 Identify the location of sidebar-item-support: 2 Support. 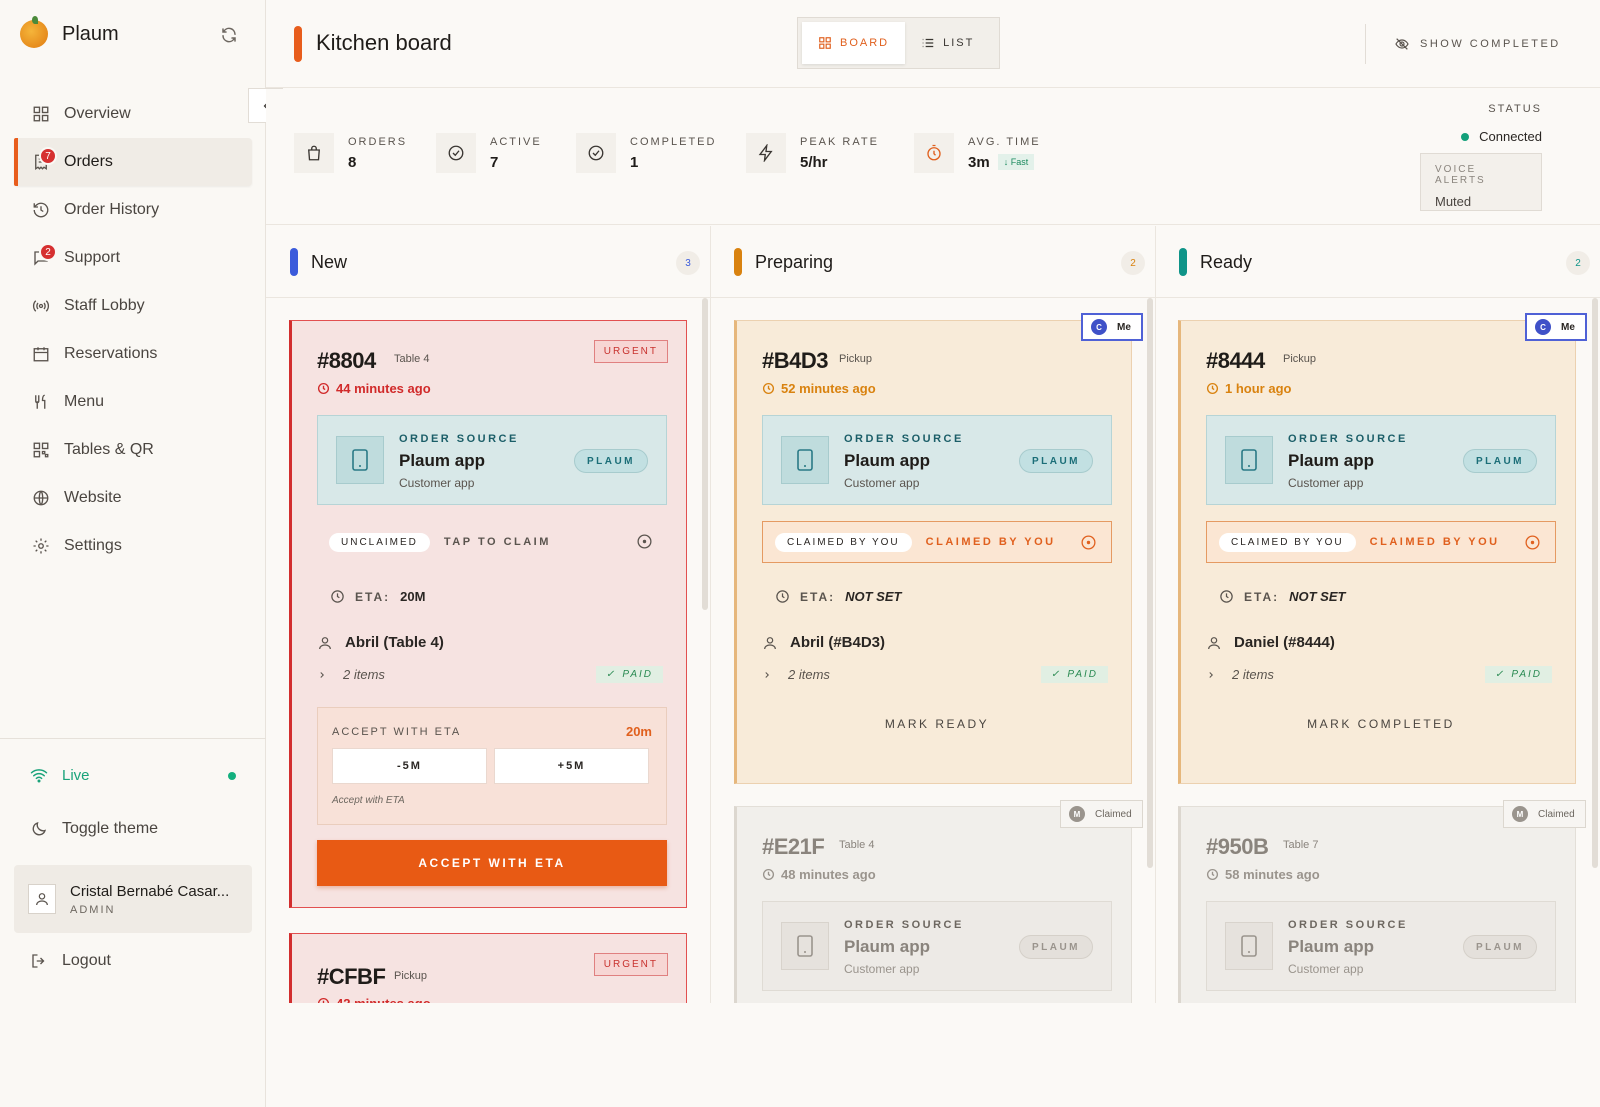
(133, 258).